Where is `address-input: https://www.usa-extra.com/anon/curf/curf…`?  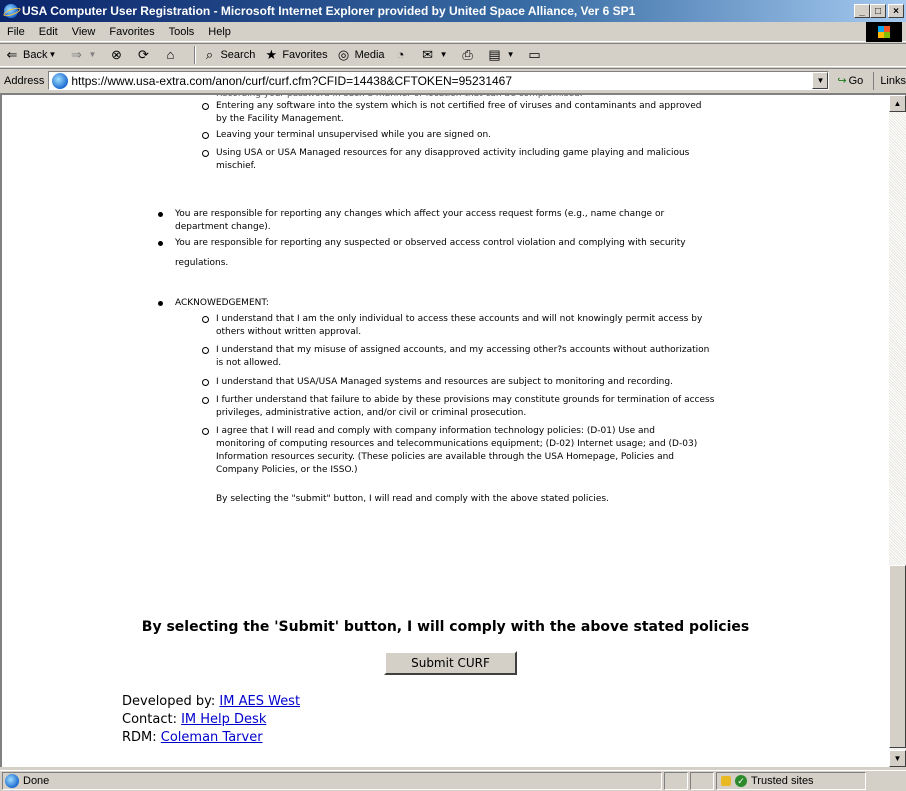
address-input: https://www.usa-extra.com/anon/curf/curf… is located at coordinates (439, 80).